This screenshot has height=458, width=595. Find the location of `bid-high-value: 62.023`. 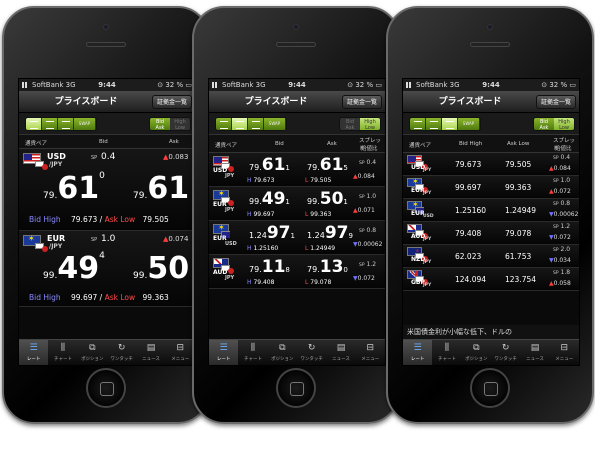

bid-high-value: 62.023 is located at coordinates (468, 256).